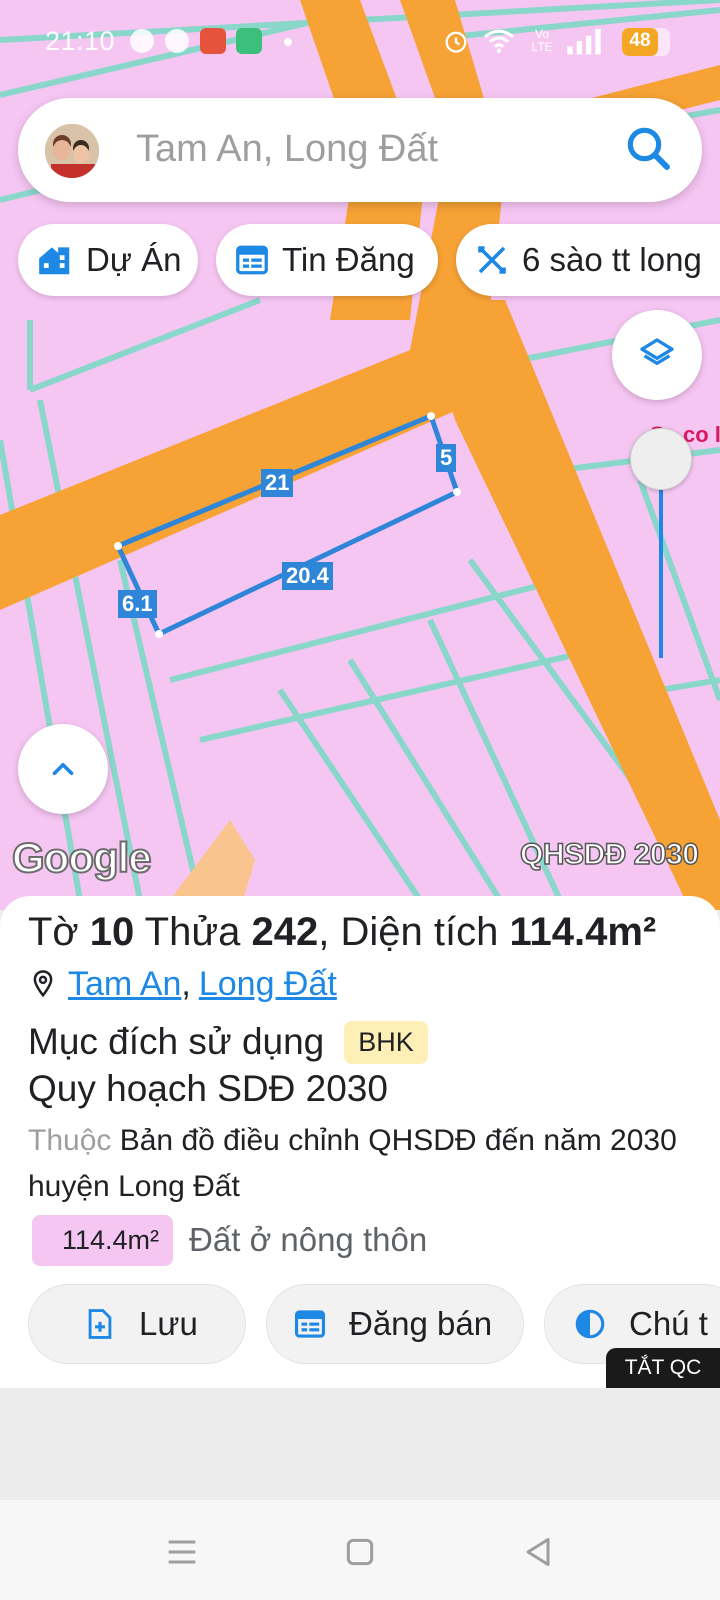 This screenshot has width=720, height=1600. I want to click on chevron-up-icon, so click(63, 769).